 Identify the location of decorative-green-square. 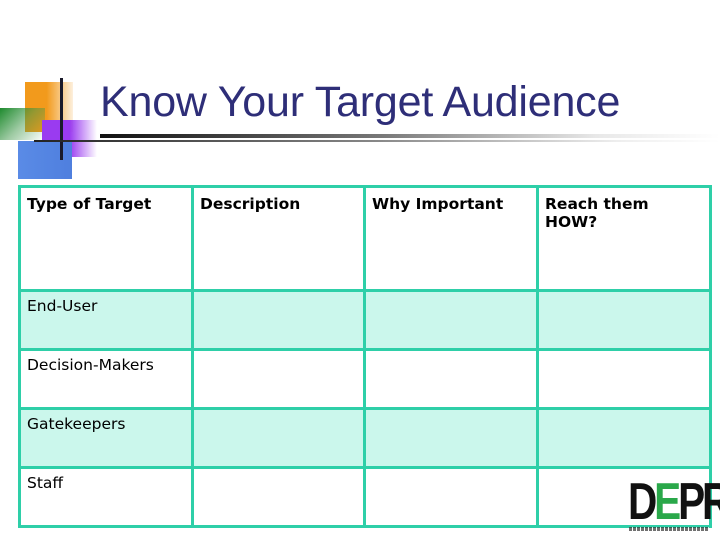
(22, 124).